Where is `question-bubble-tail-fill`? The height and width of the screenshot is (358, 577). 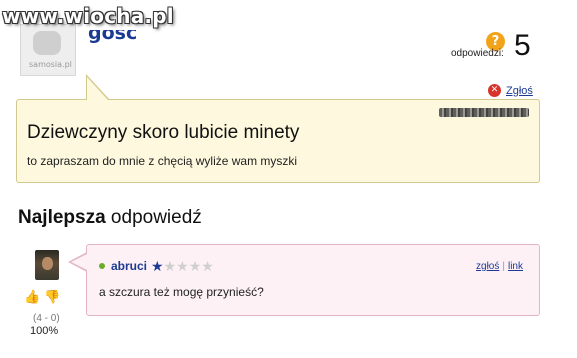 question-bubble-tail-fill is located at coordinates (97, 88).